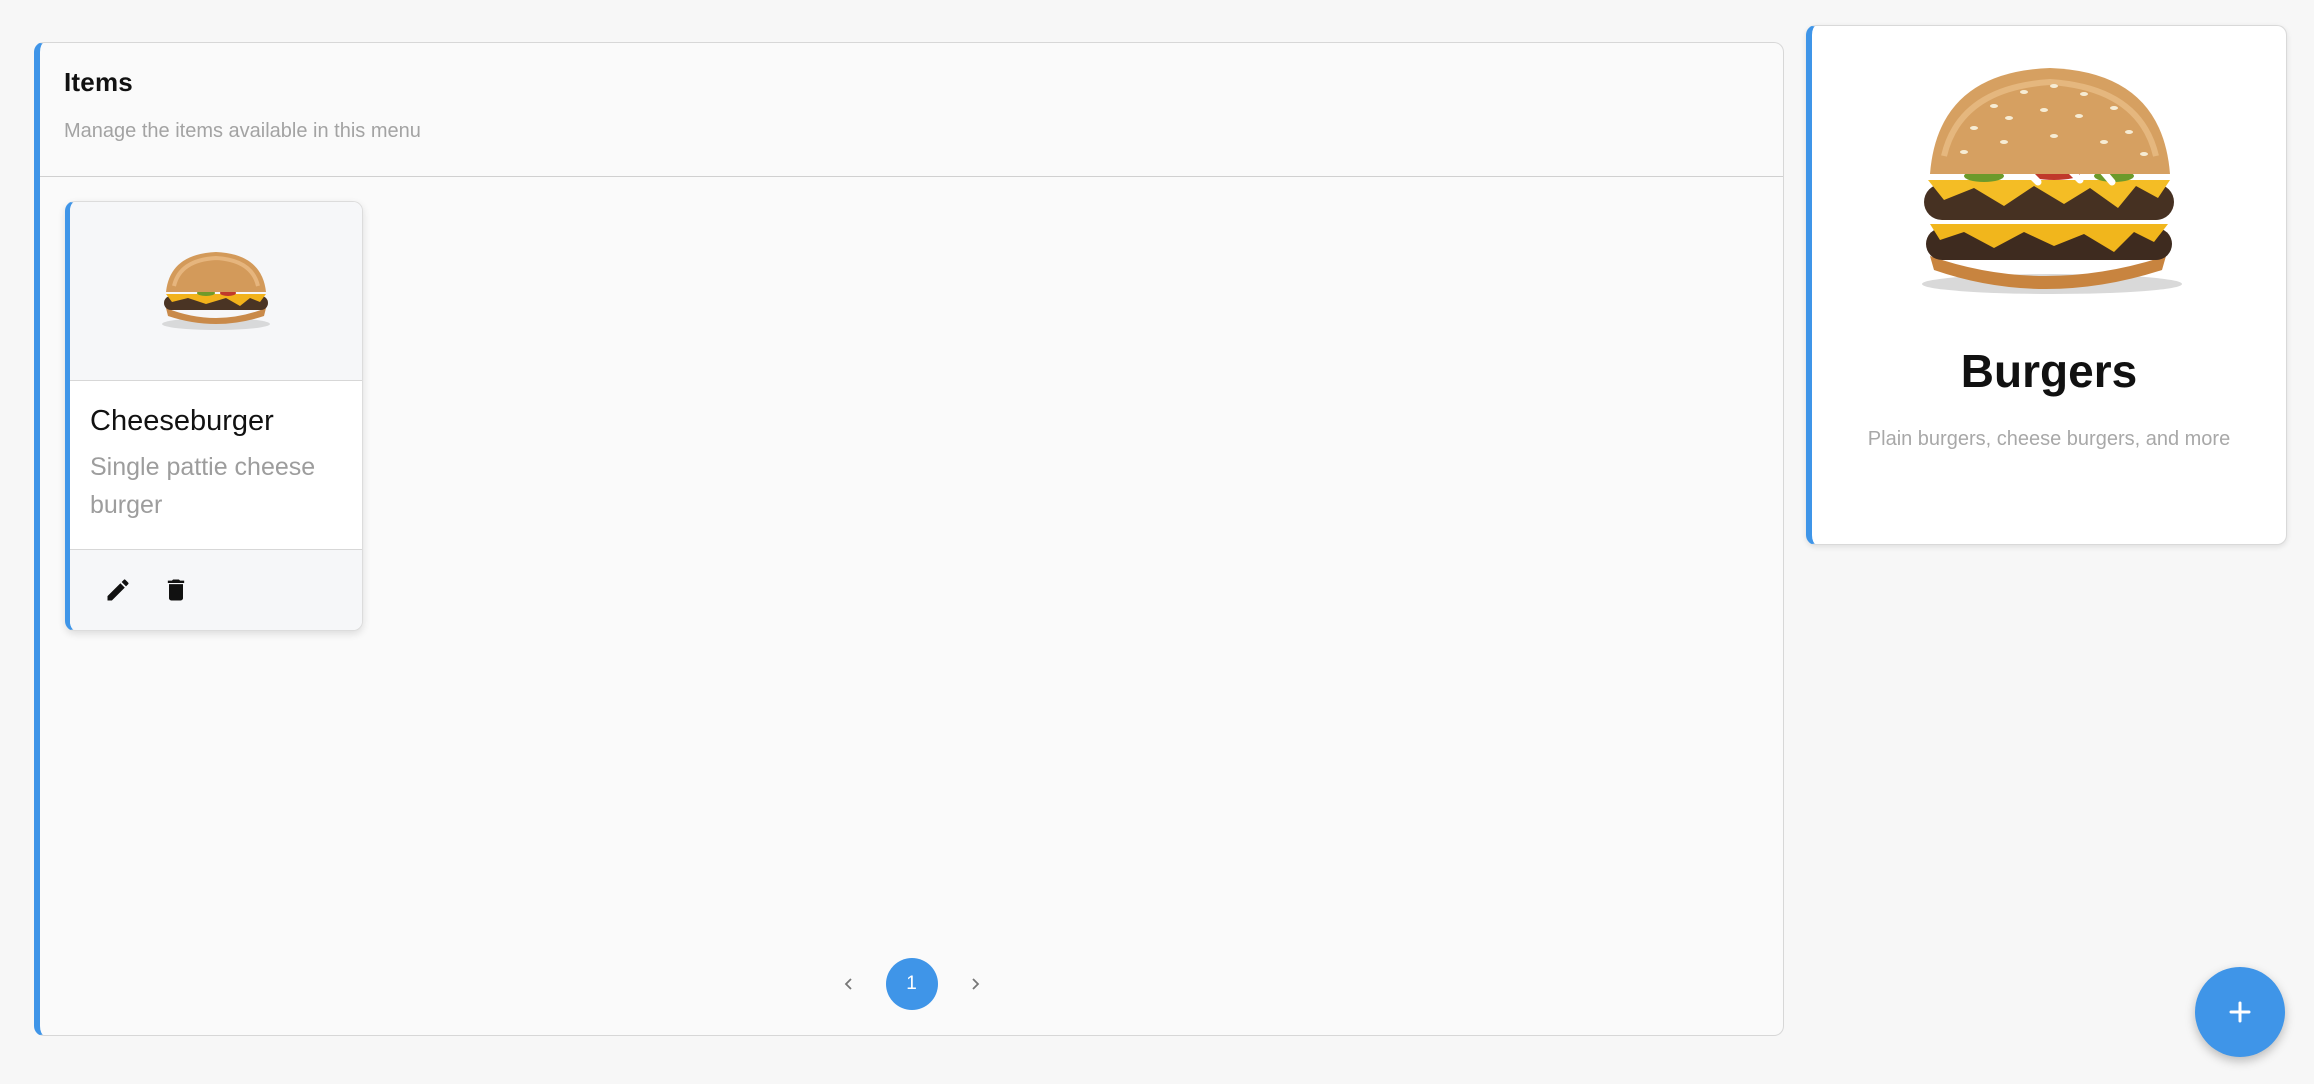 The image size is (2314, 1084). What do you see at coordinates (118, 590) in the screenshot?
I see `edit-icon` at bounding box center [118, 590].